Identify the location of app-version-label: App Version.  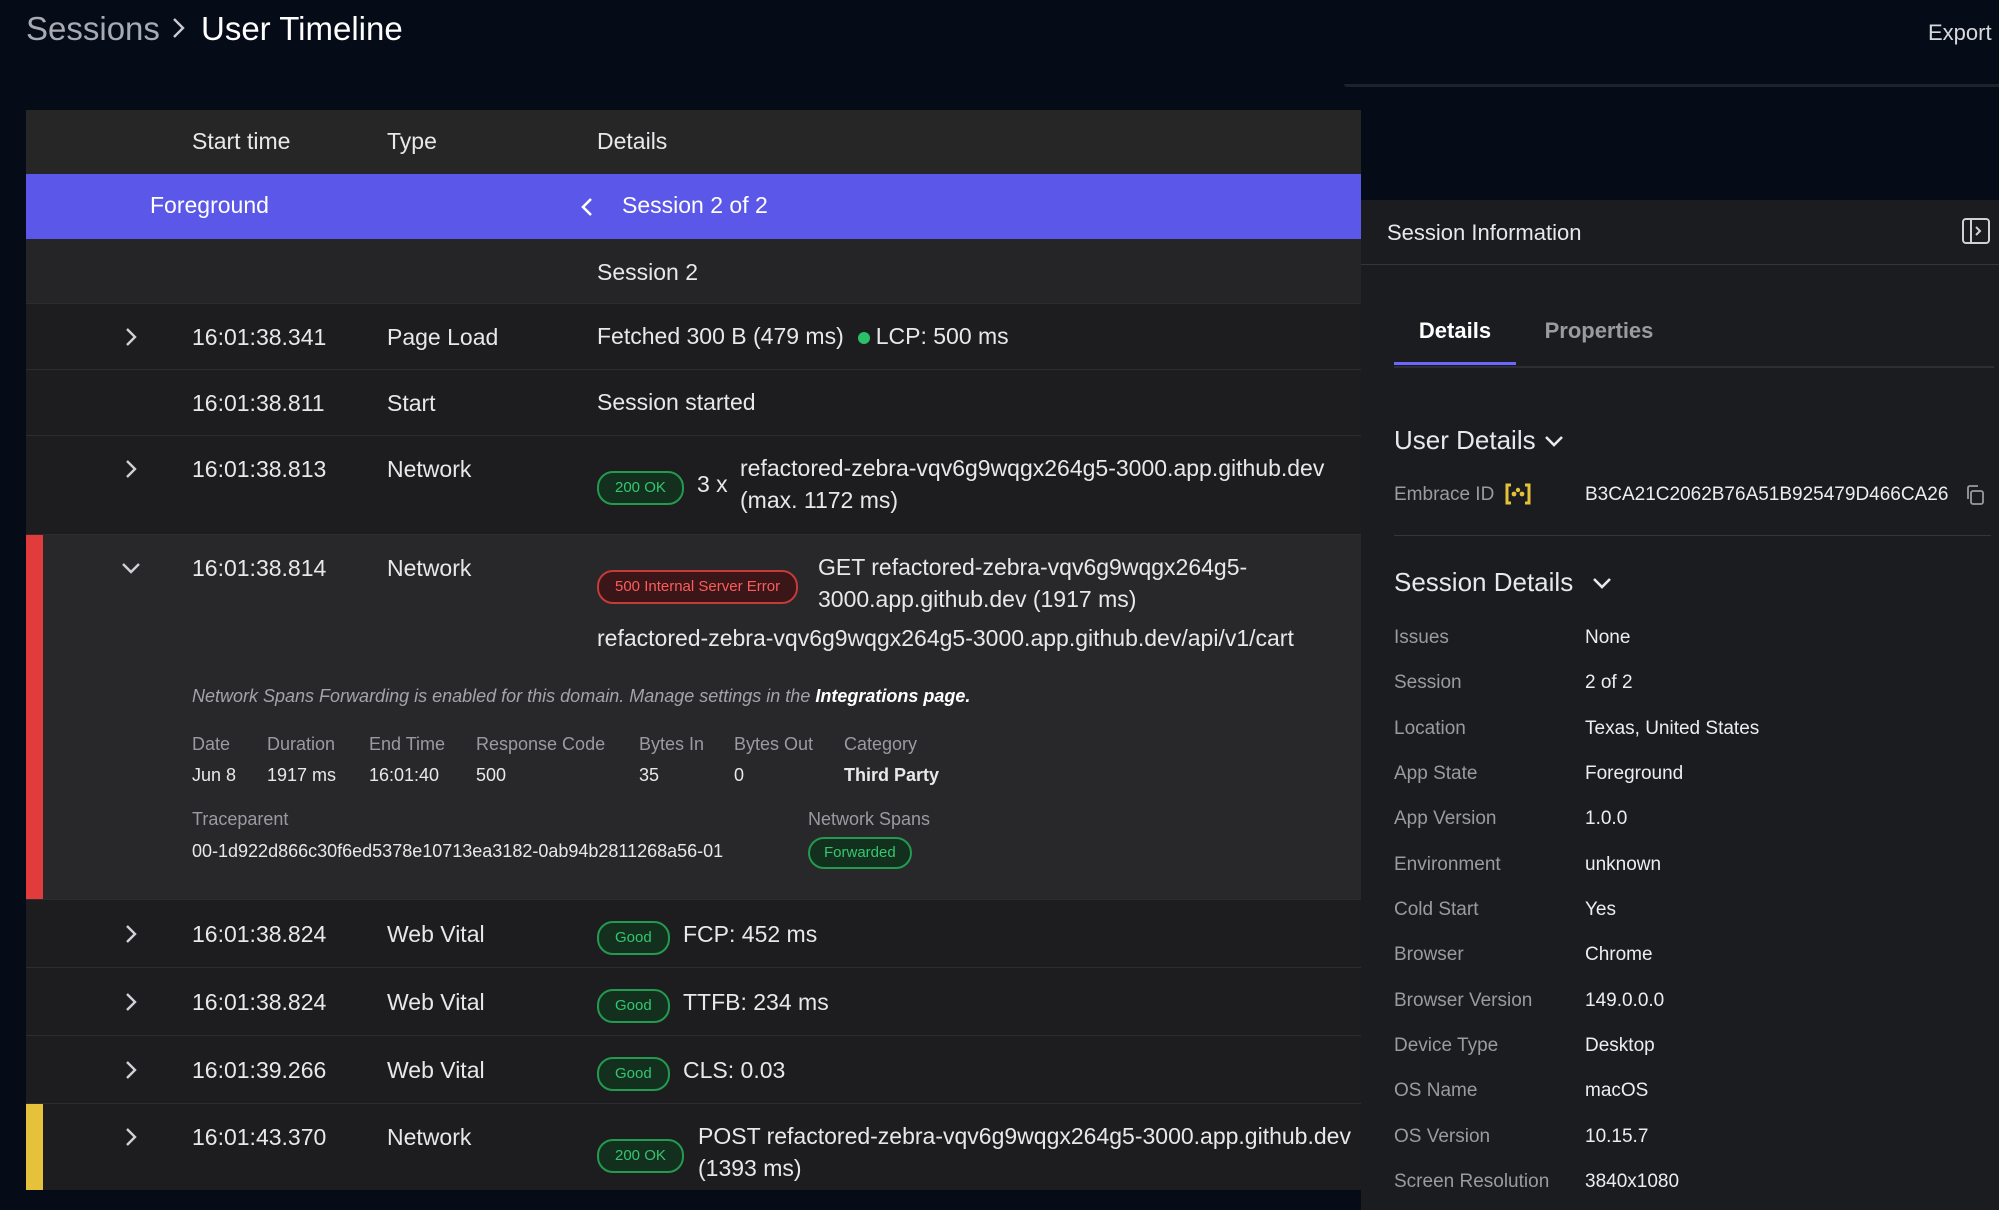
(1445, 818).